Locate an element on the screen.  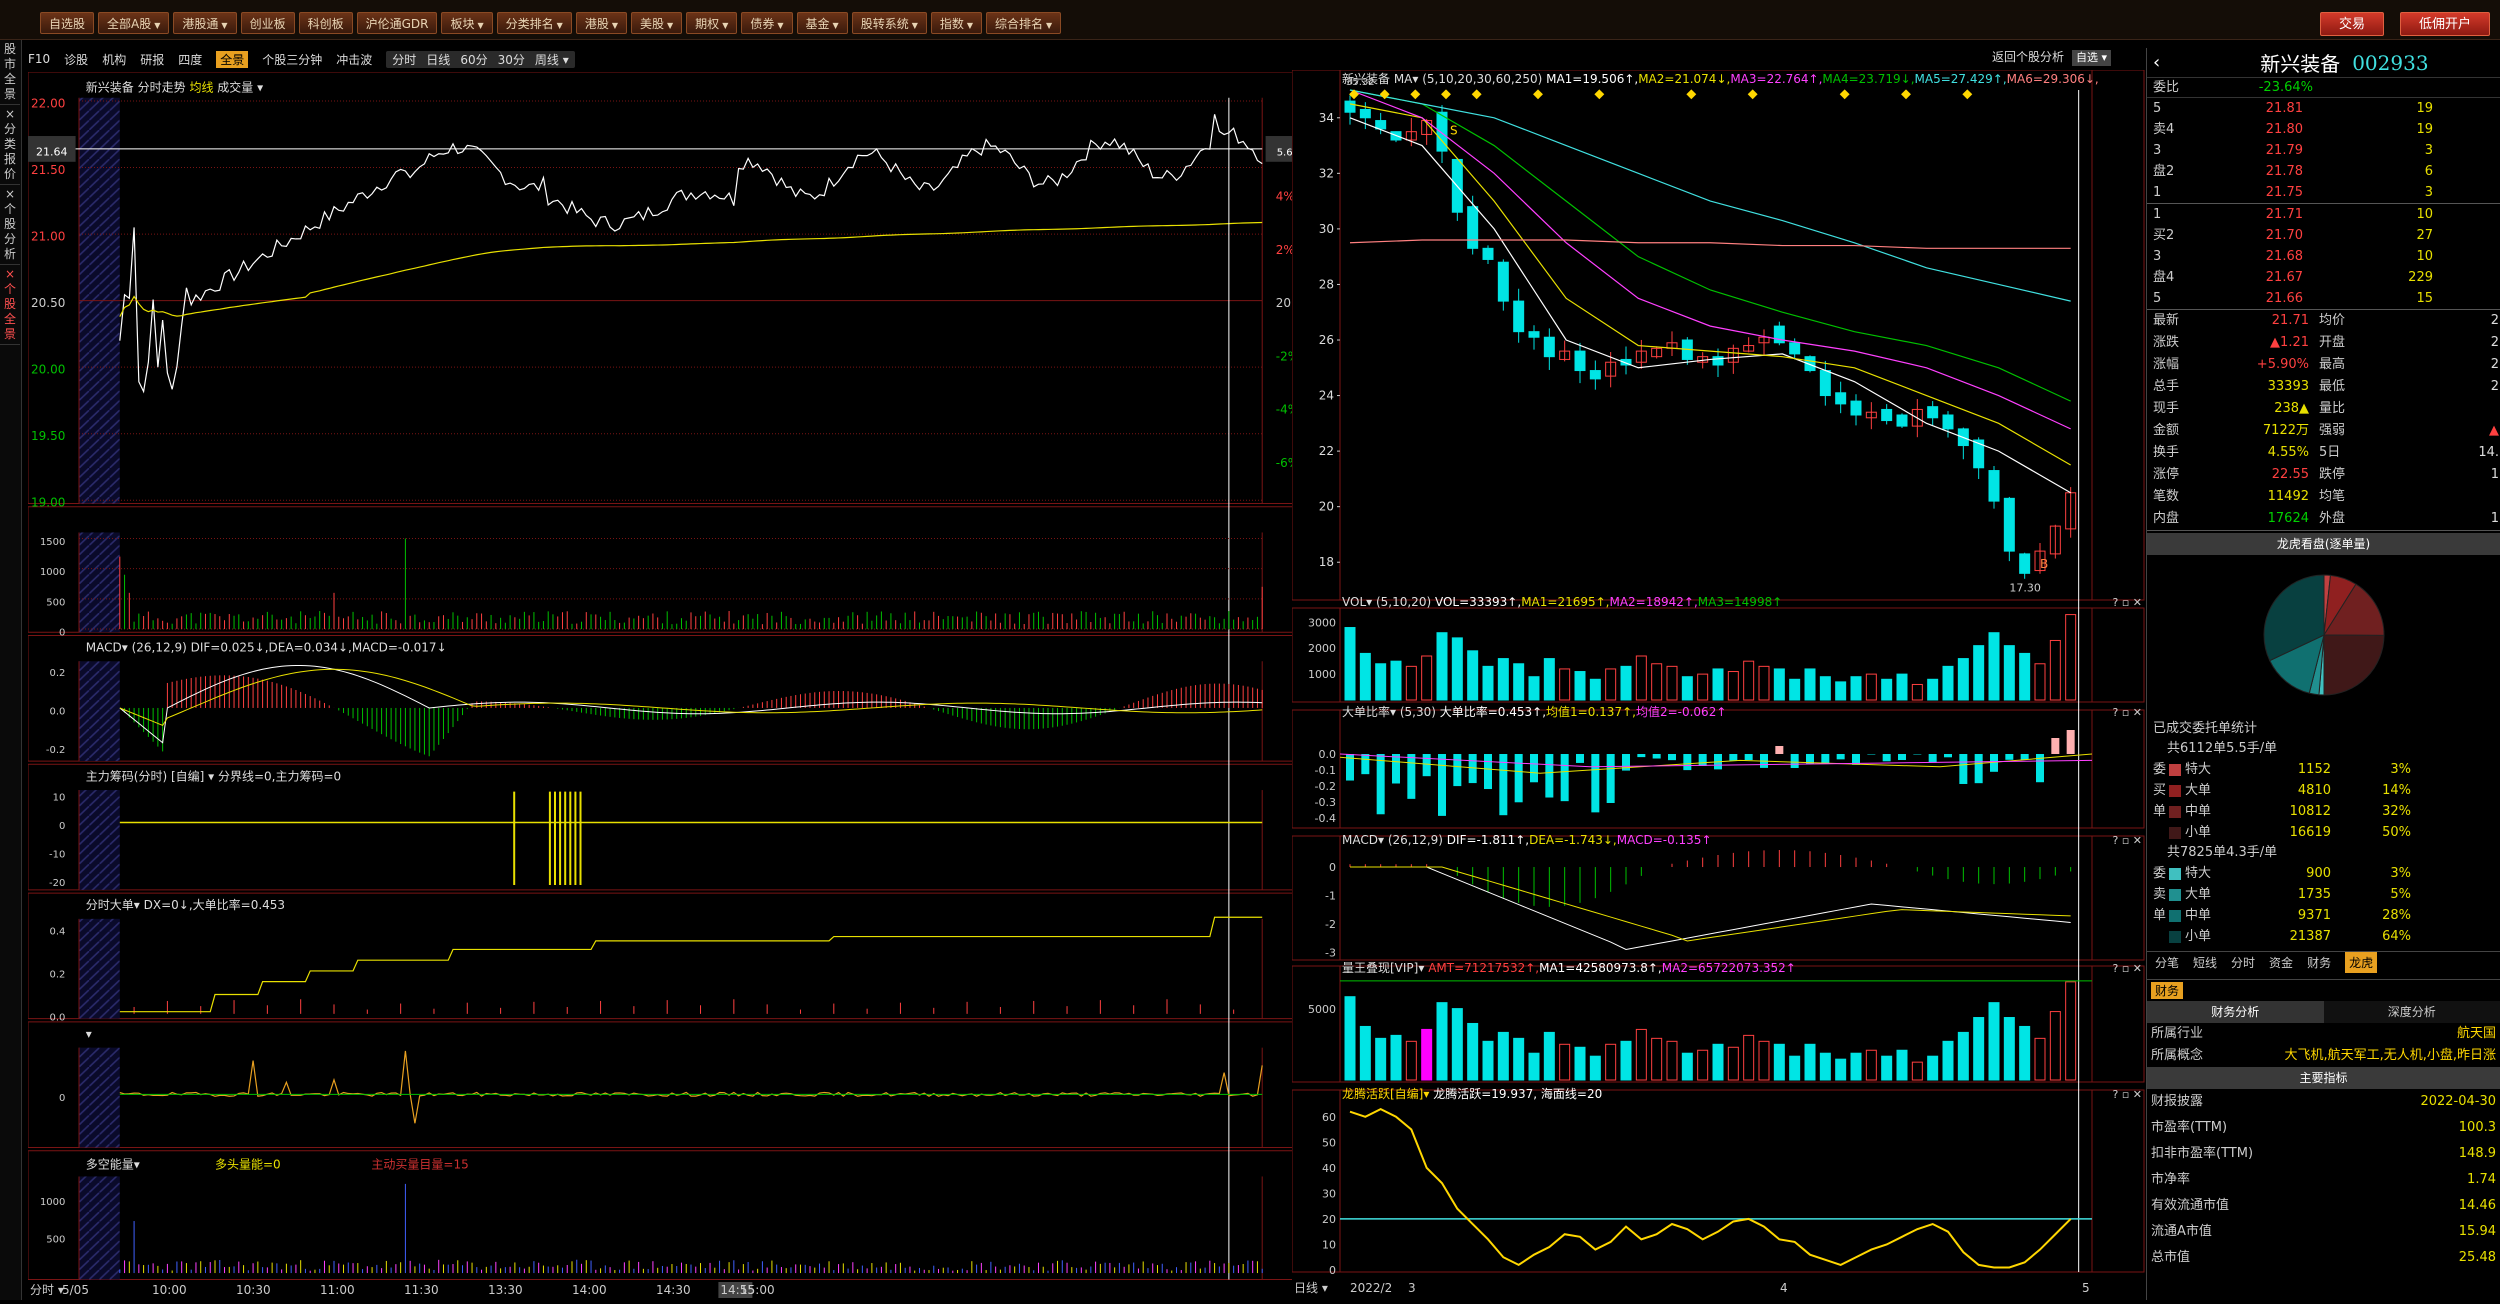
menu-item-7: 分类排名▼ is located at coordinates (534, 23).